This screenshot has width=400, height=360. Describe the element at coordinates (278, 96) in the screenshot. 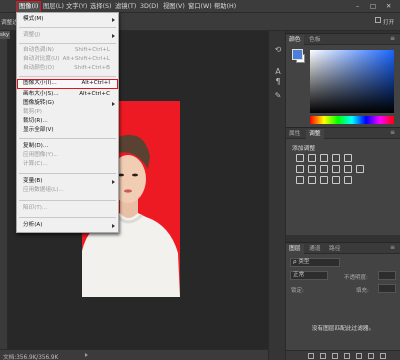

I see `brush-icon: ✎` at that location.